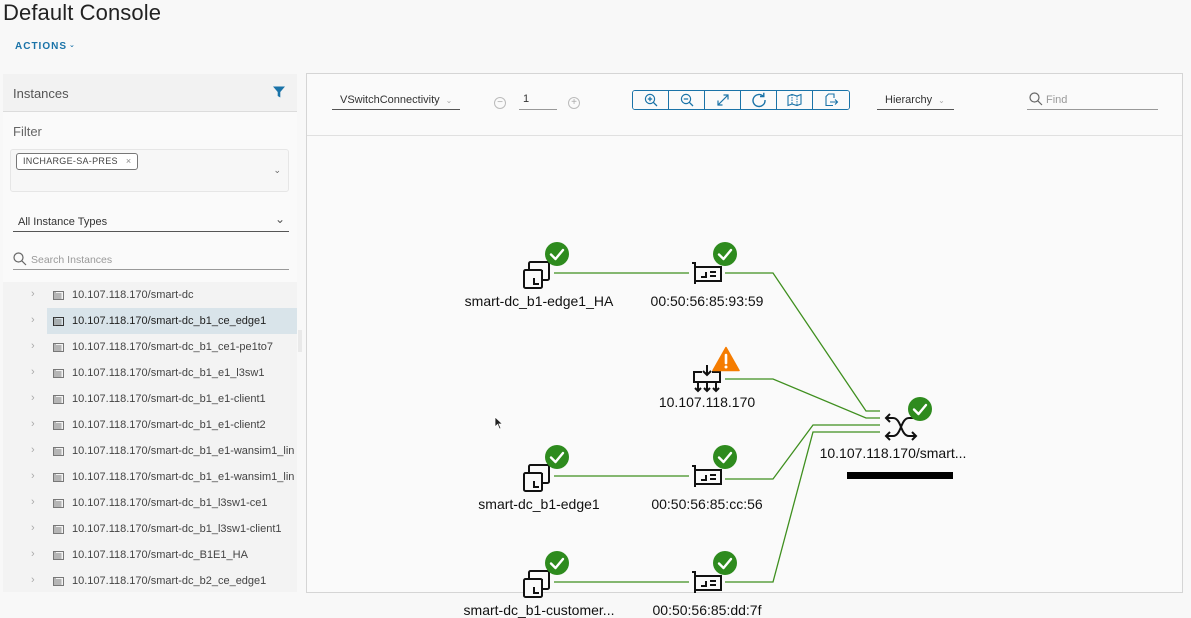 The image size is (1191, 618). Describe the element at coordinates (687, 100) in the screenshot. I see `zoom-out-button` at that location.